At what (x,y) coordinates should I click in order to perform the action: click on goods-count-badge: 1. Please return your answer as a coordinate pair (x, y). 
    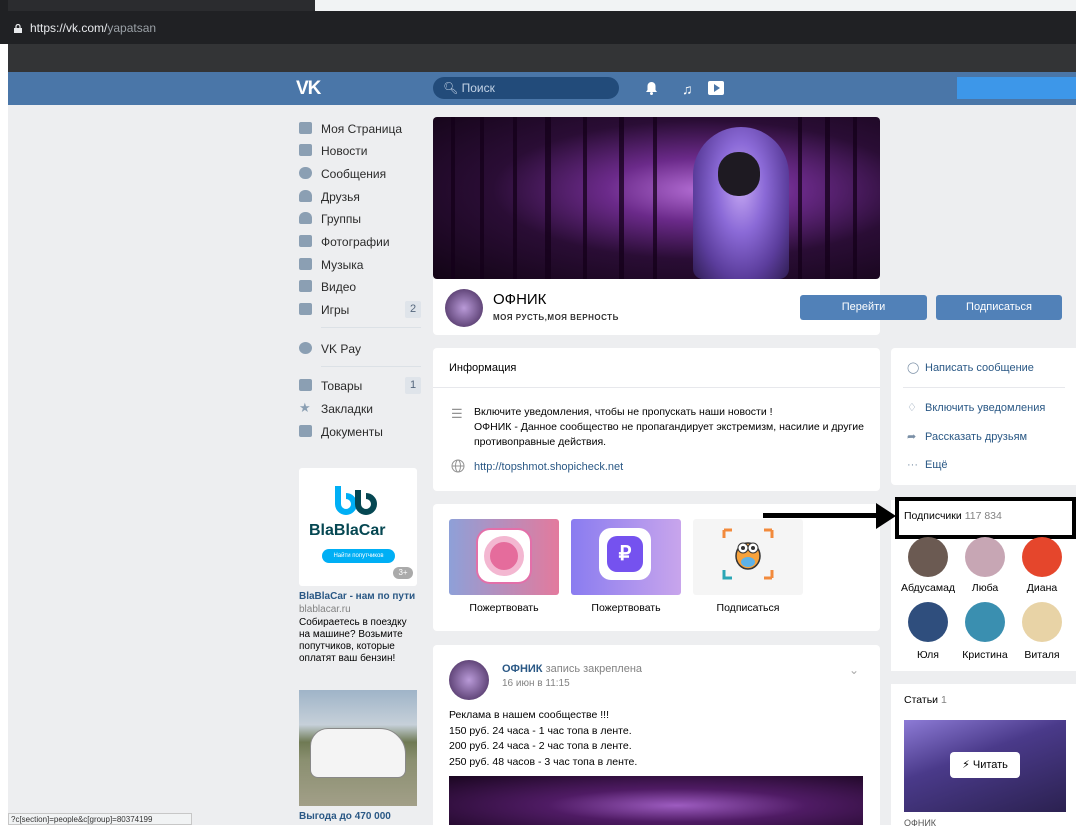
    Looking at the image, I should click on (413, 385).